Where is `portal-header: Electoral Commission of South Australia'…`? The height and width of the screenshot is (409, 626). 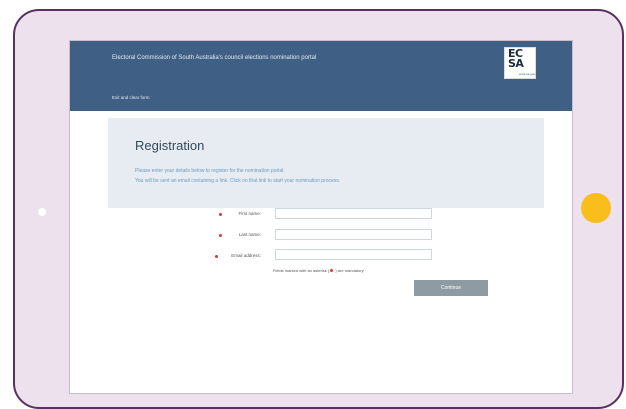 portal-header: Electoral Commission of South Australia'… is located at coordinates (321, 76).